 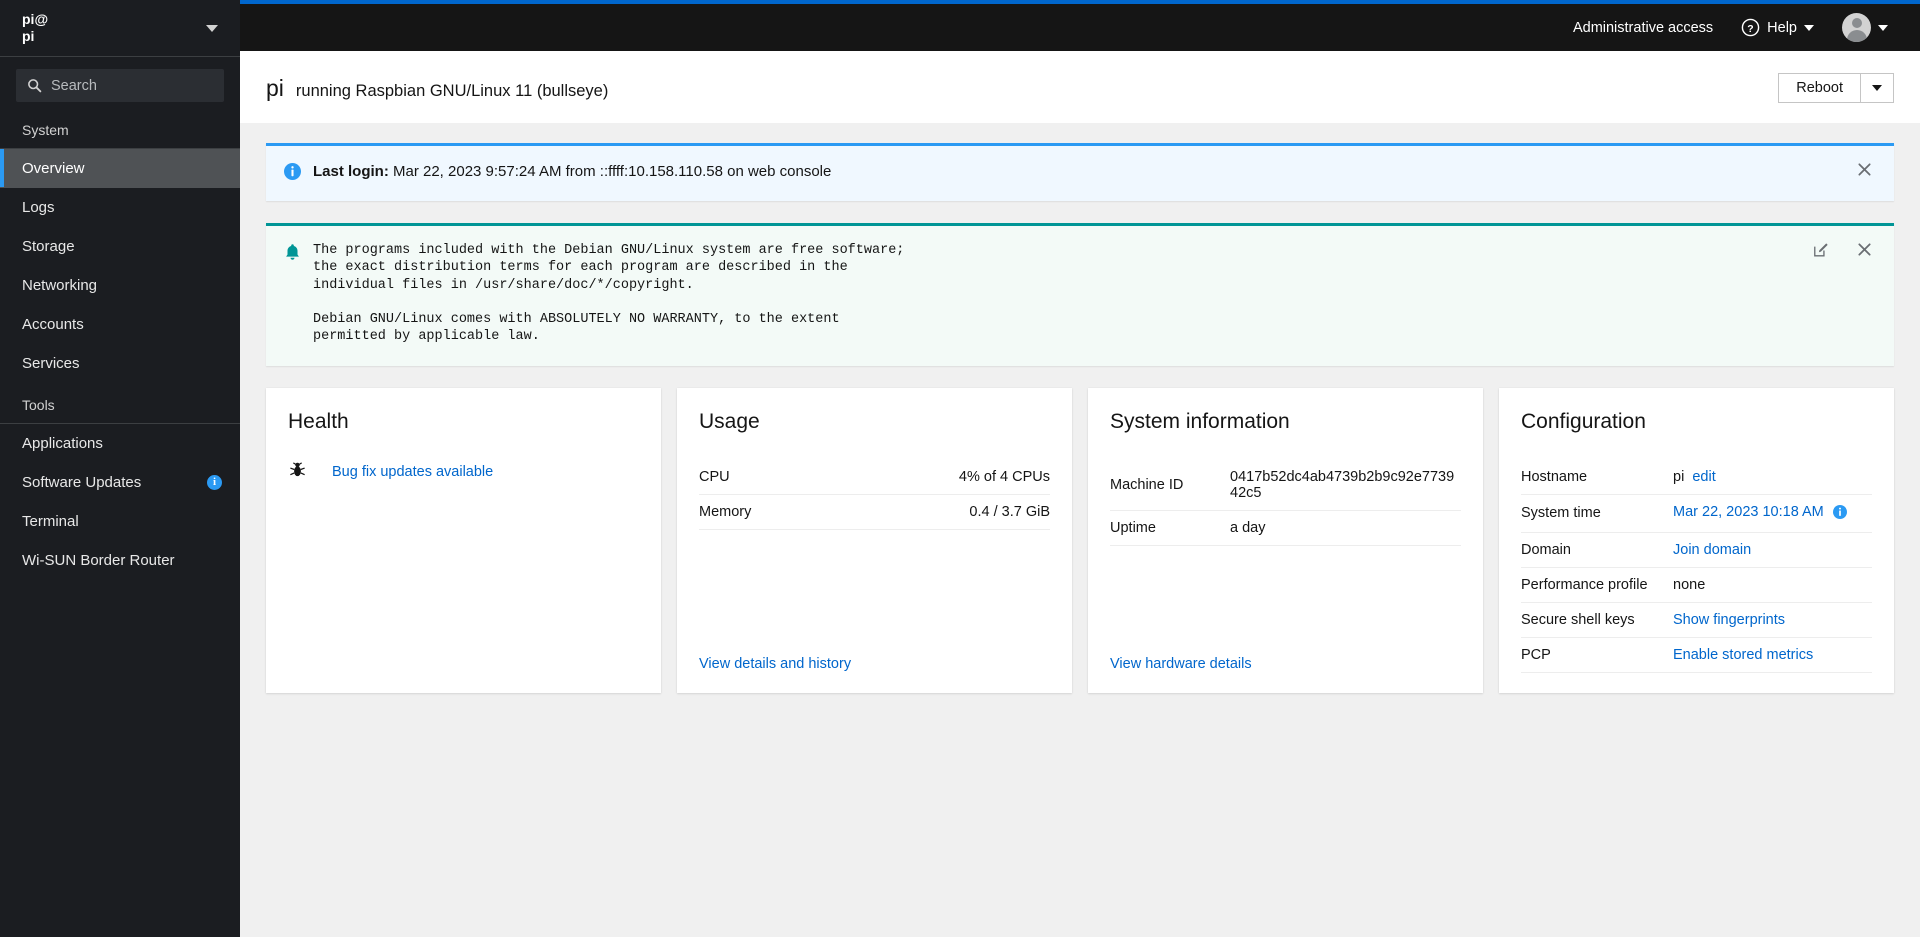 I want to click on info-key: Secure shell keys, so click(x=1578, y=619).